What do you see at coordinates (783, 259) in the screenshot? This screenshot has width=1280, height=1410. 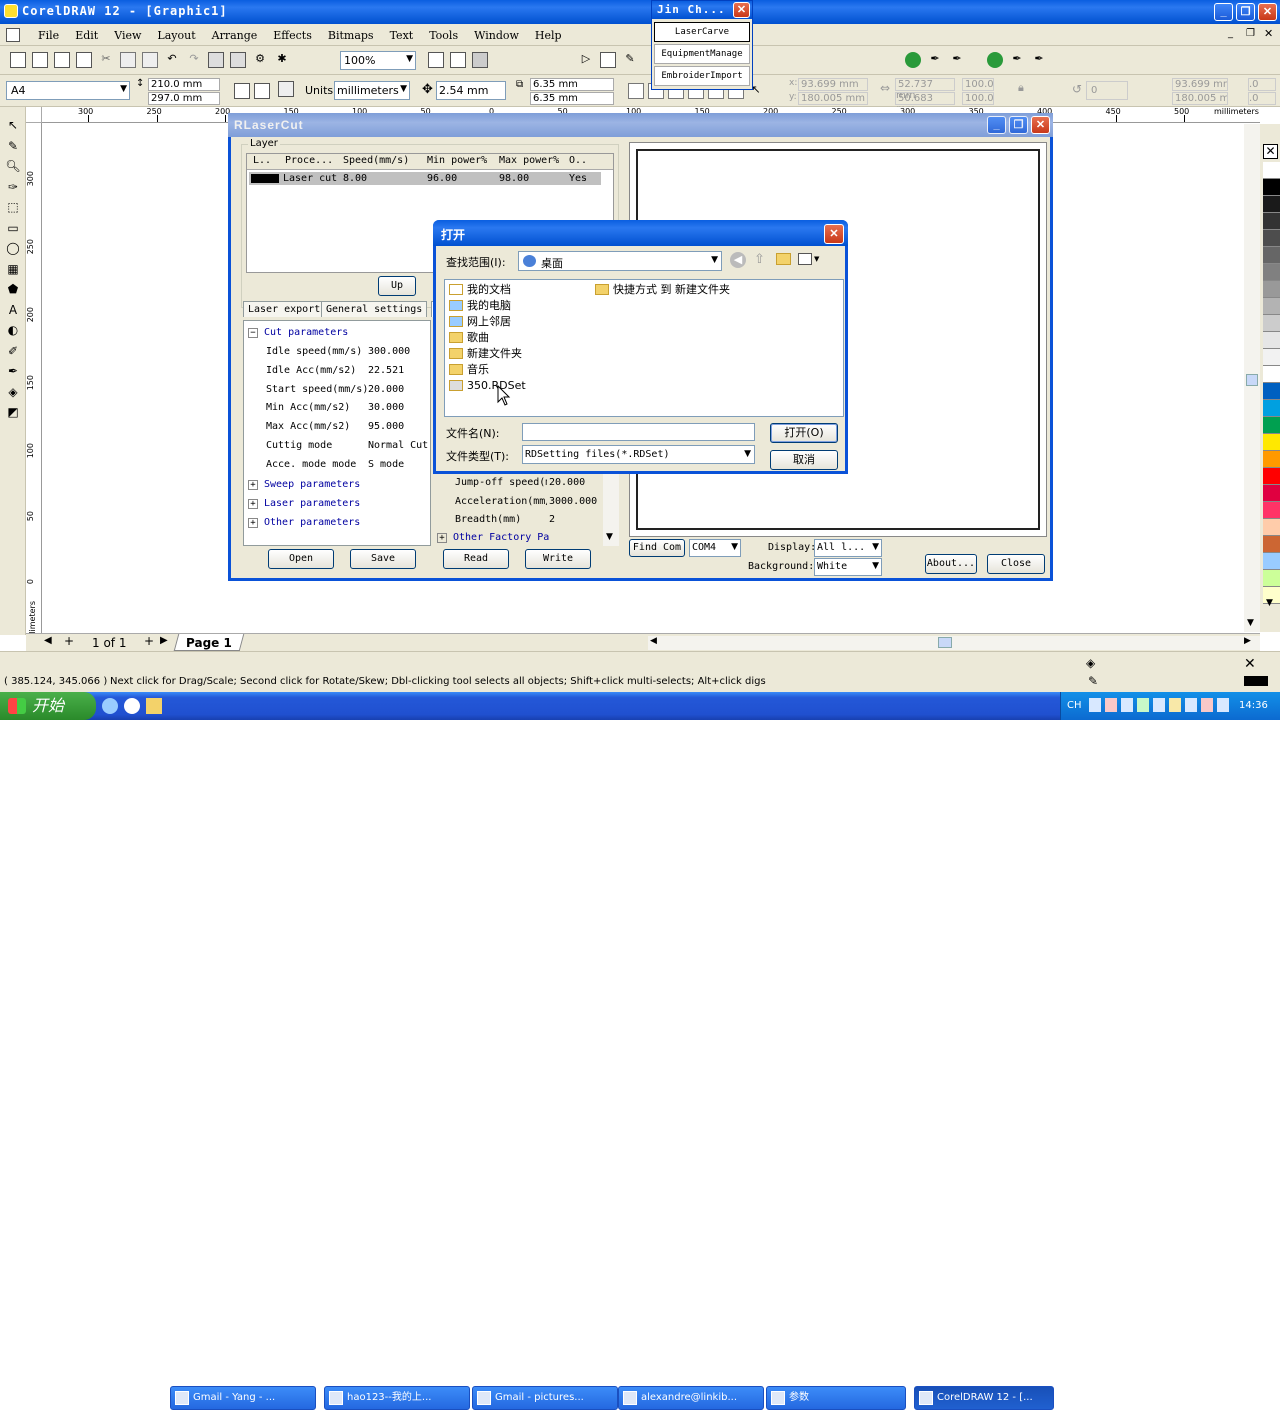 I see `new-folder-icon` at bounding box center [783, 259].